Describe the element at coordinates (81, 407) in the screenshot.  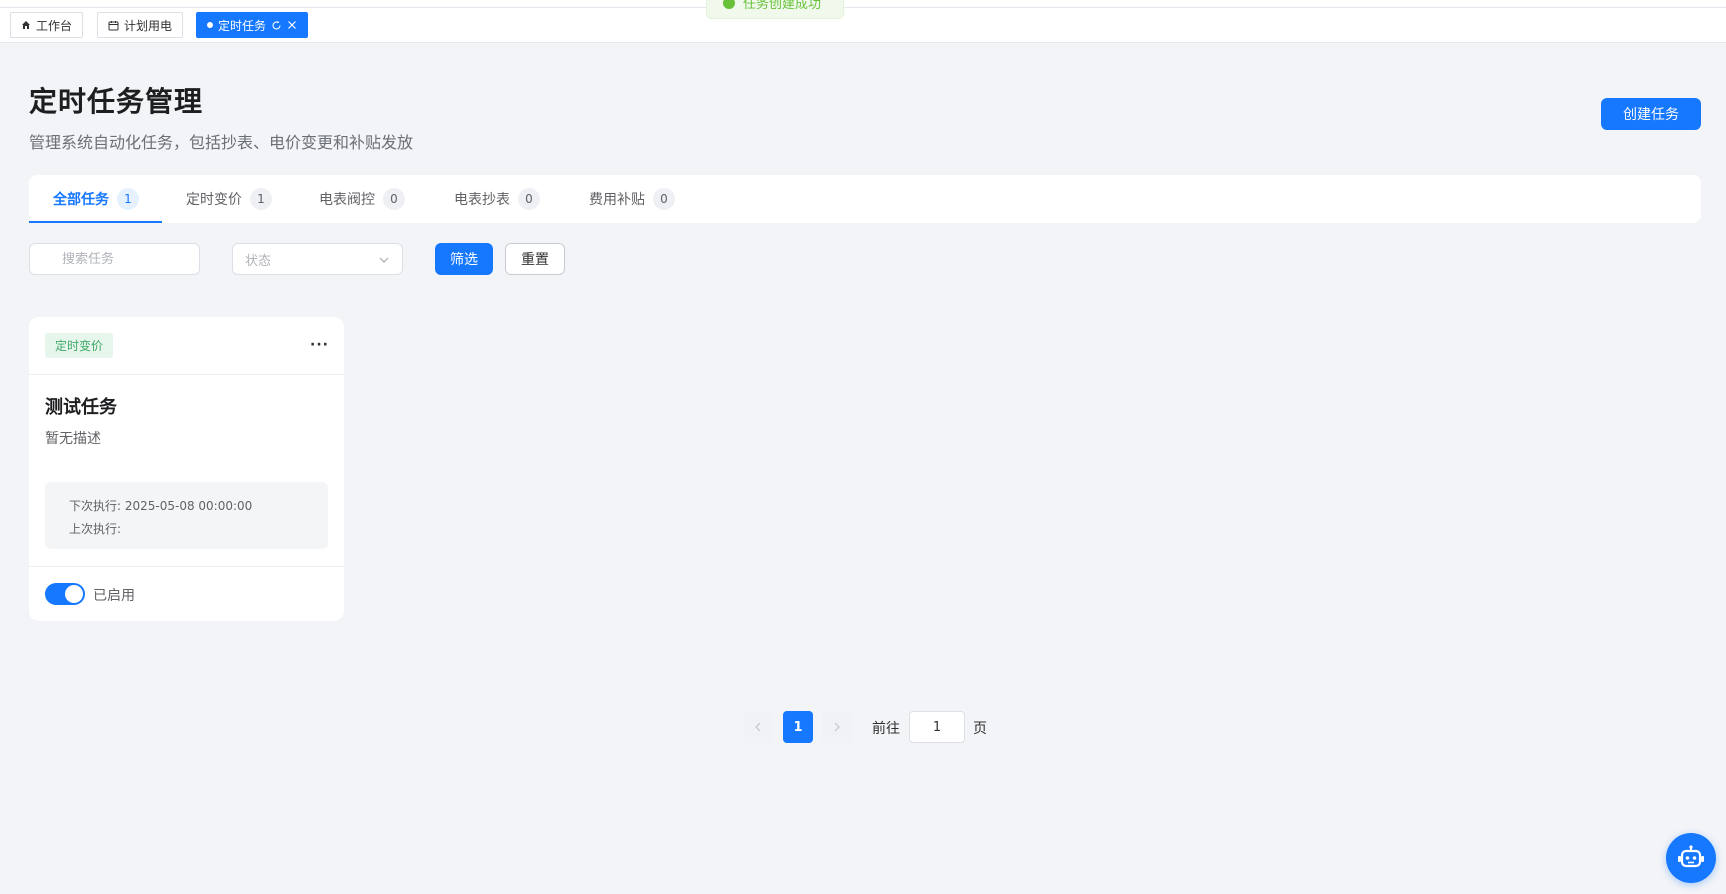
I see `task-title: 测试任务` at that location.